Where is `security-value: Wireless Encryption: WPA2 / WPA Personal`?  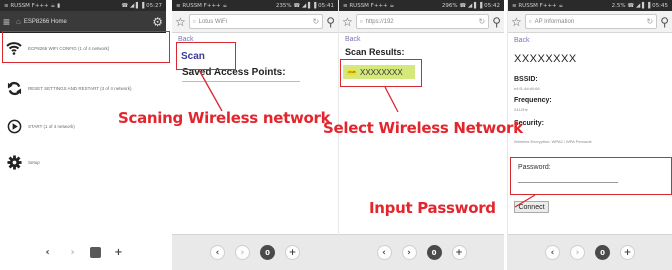
security-value: Wireless Encryption: WPA2 / WPA Personal is located at coordinates (553, 141).